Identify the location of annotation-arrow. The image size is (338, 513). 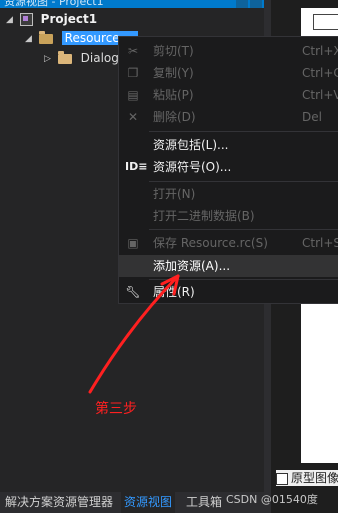
(134, 334).